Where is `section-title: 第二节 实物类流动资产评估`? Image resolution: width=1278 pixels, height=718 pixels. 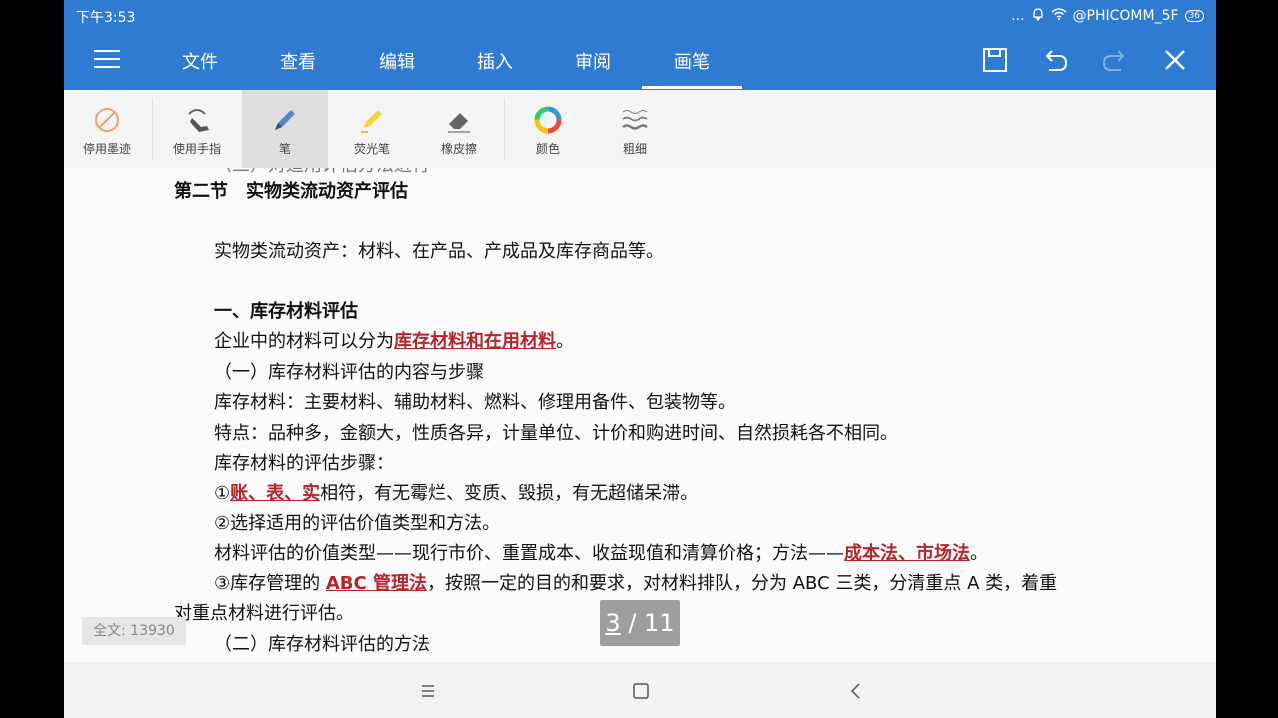 section-title: 第二节 实物类流动资产评估 is located at coordinates (291, 191).